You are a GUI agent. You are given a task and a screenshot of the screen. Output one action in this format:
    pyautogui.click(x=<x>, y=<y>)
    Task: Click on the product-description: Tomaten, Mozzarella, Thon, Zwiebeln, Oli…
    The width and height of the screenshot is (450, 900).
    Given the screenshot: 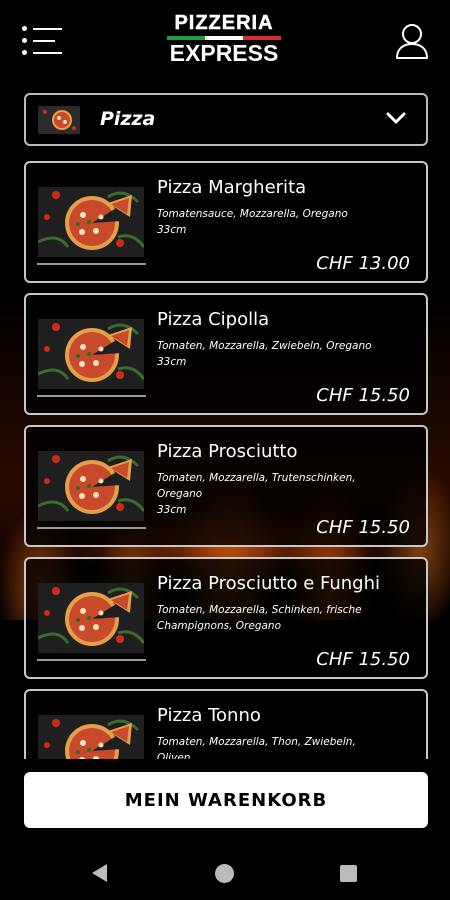 What is the action you would take?
    pyautogui.click(x=272, y=746)
    